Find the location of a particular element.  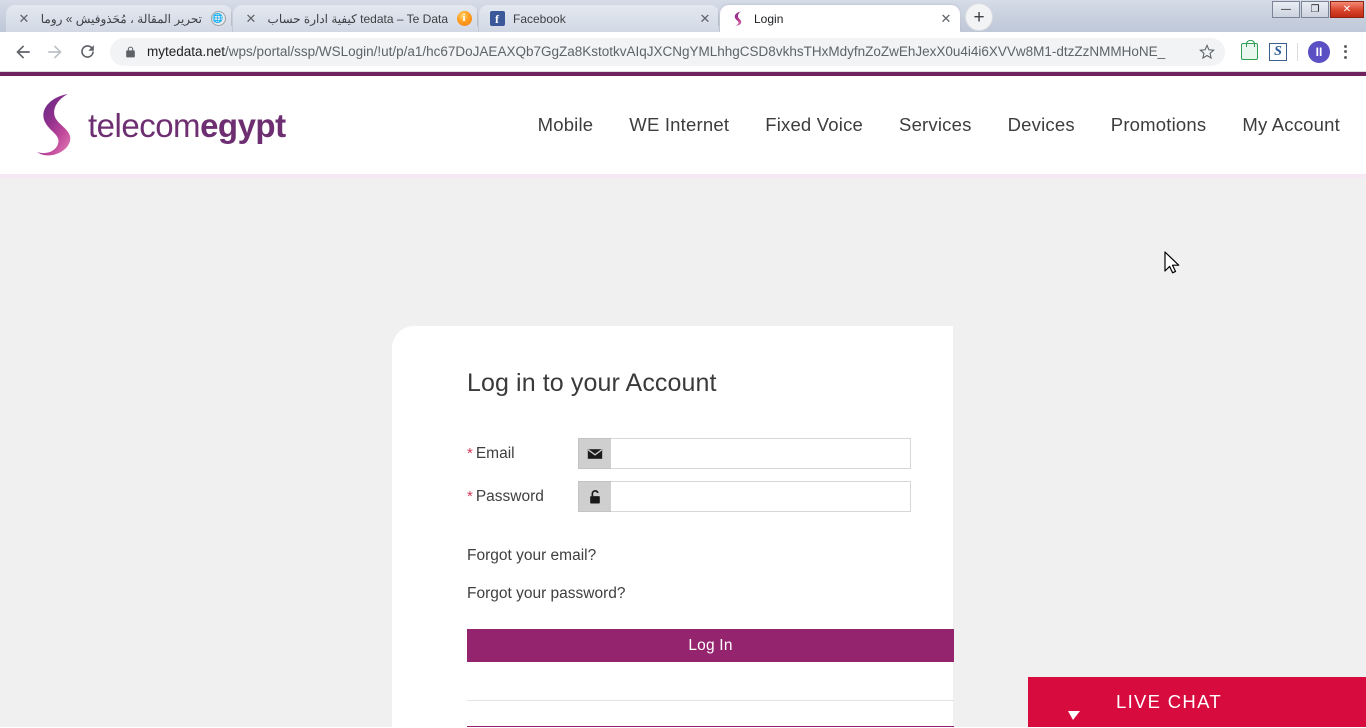

email-input is located at coordinates (761, 453).